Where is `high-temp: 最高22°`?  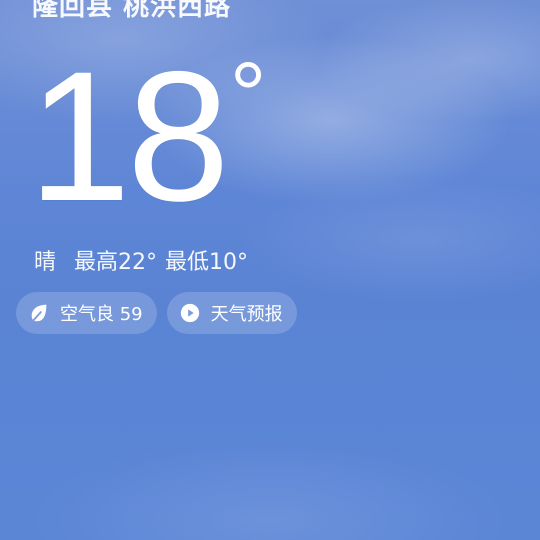
high-temp: 最高22° is located at coordinates (115, 260).